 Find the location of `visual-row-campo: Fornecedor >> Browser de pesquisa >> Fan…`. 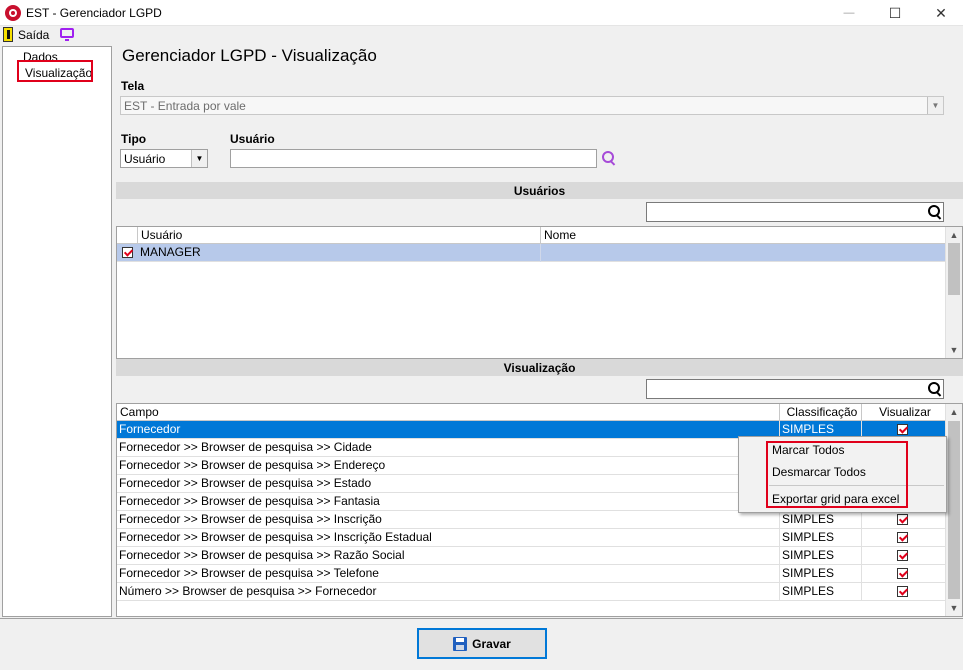

visual-row-campo: Fornecedor >> Browser de pesquisa >> Fan… is located at coordinates (448, 502).